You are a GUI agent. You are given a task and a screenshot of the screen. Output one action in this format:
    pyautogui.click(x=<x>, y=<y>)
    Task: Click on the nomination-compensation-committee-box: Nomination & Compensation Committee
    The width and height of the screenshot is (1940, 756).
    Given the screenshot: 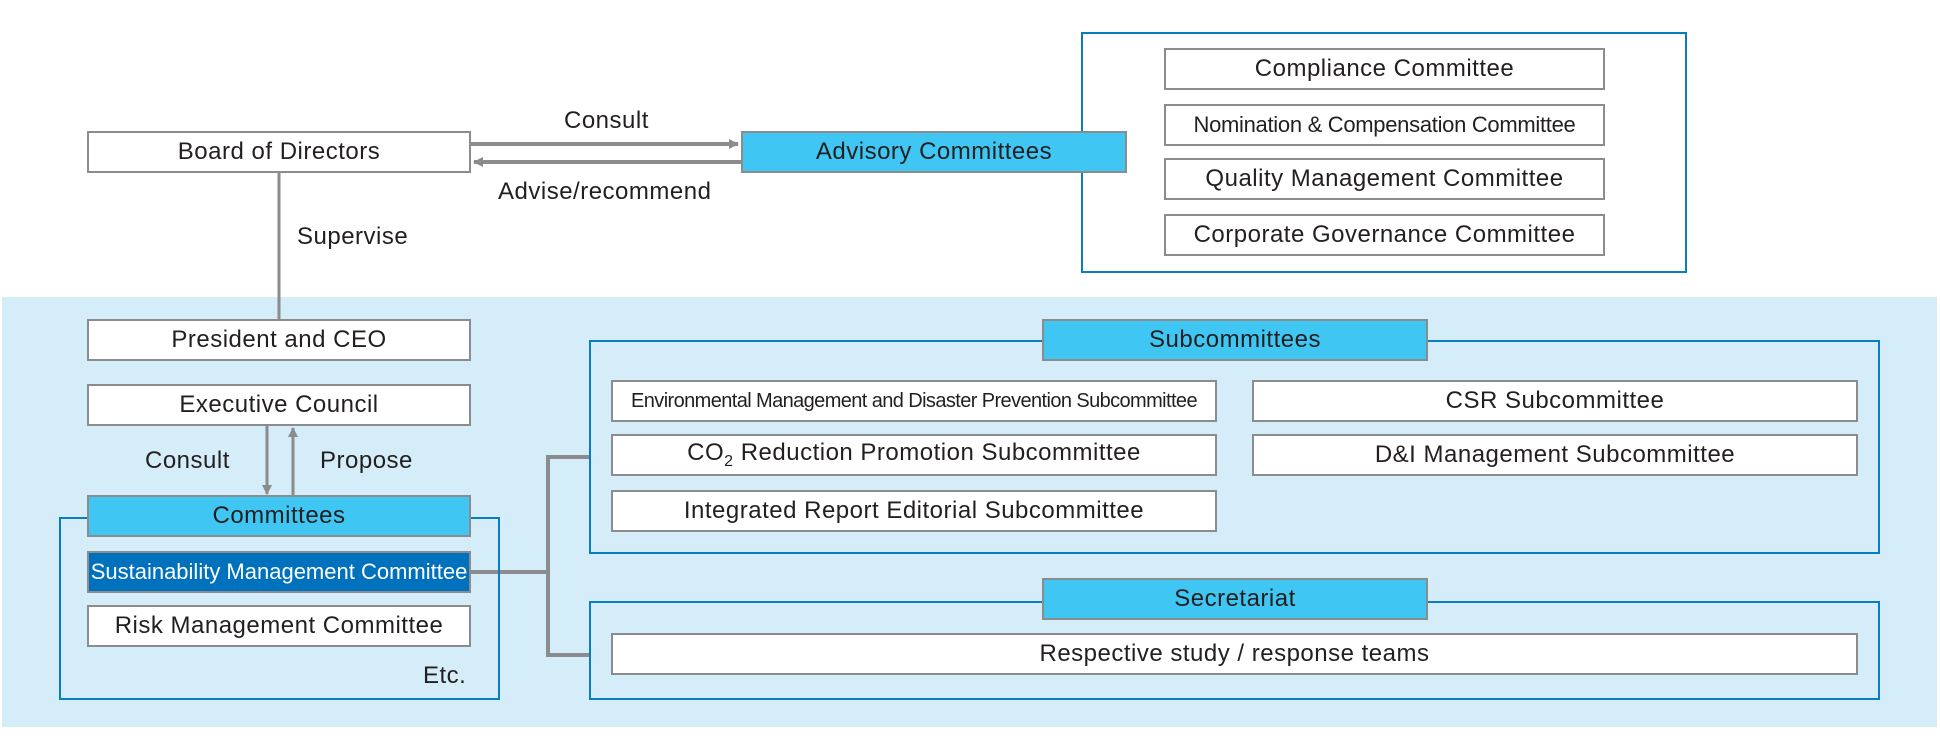 What is the action you would take?
    pyautogui.click(x=1384, y=125)
    